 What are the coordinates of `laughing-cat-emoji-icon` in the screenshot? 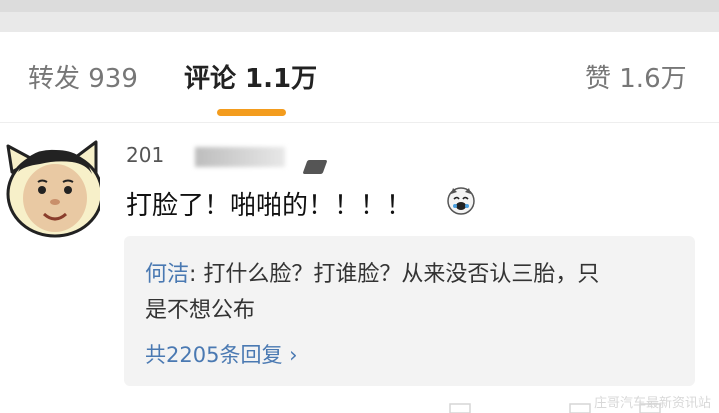 It's located at (461, 201).